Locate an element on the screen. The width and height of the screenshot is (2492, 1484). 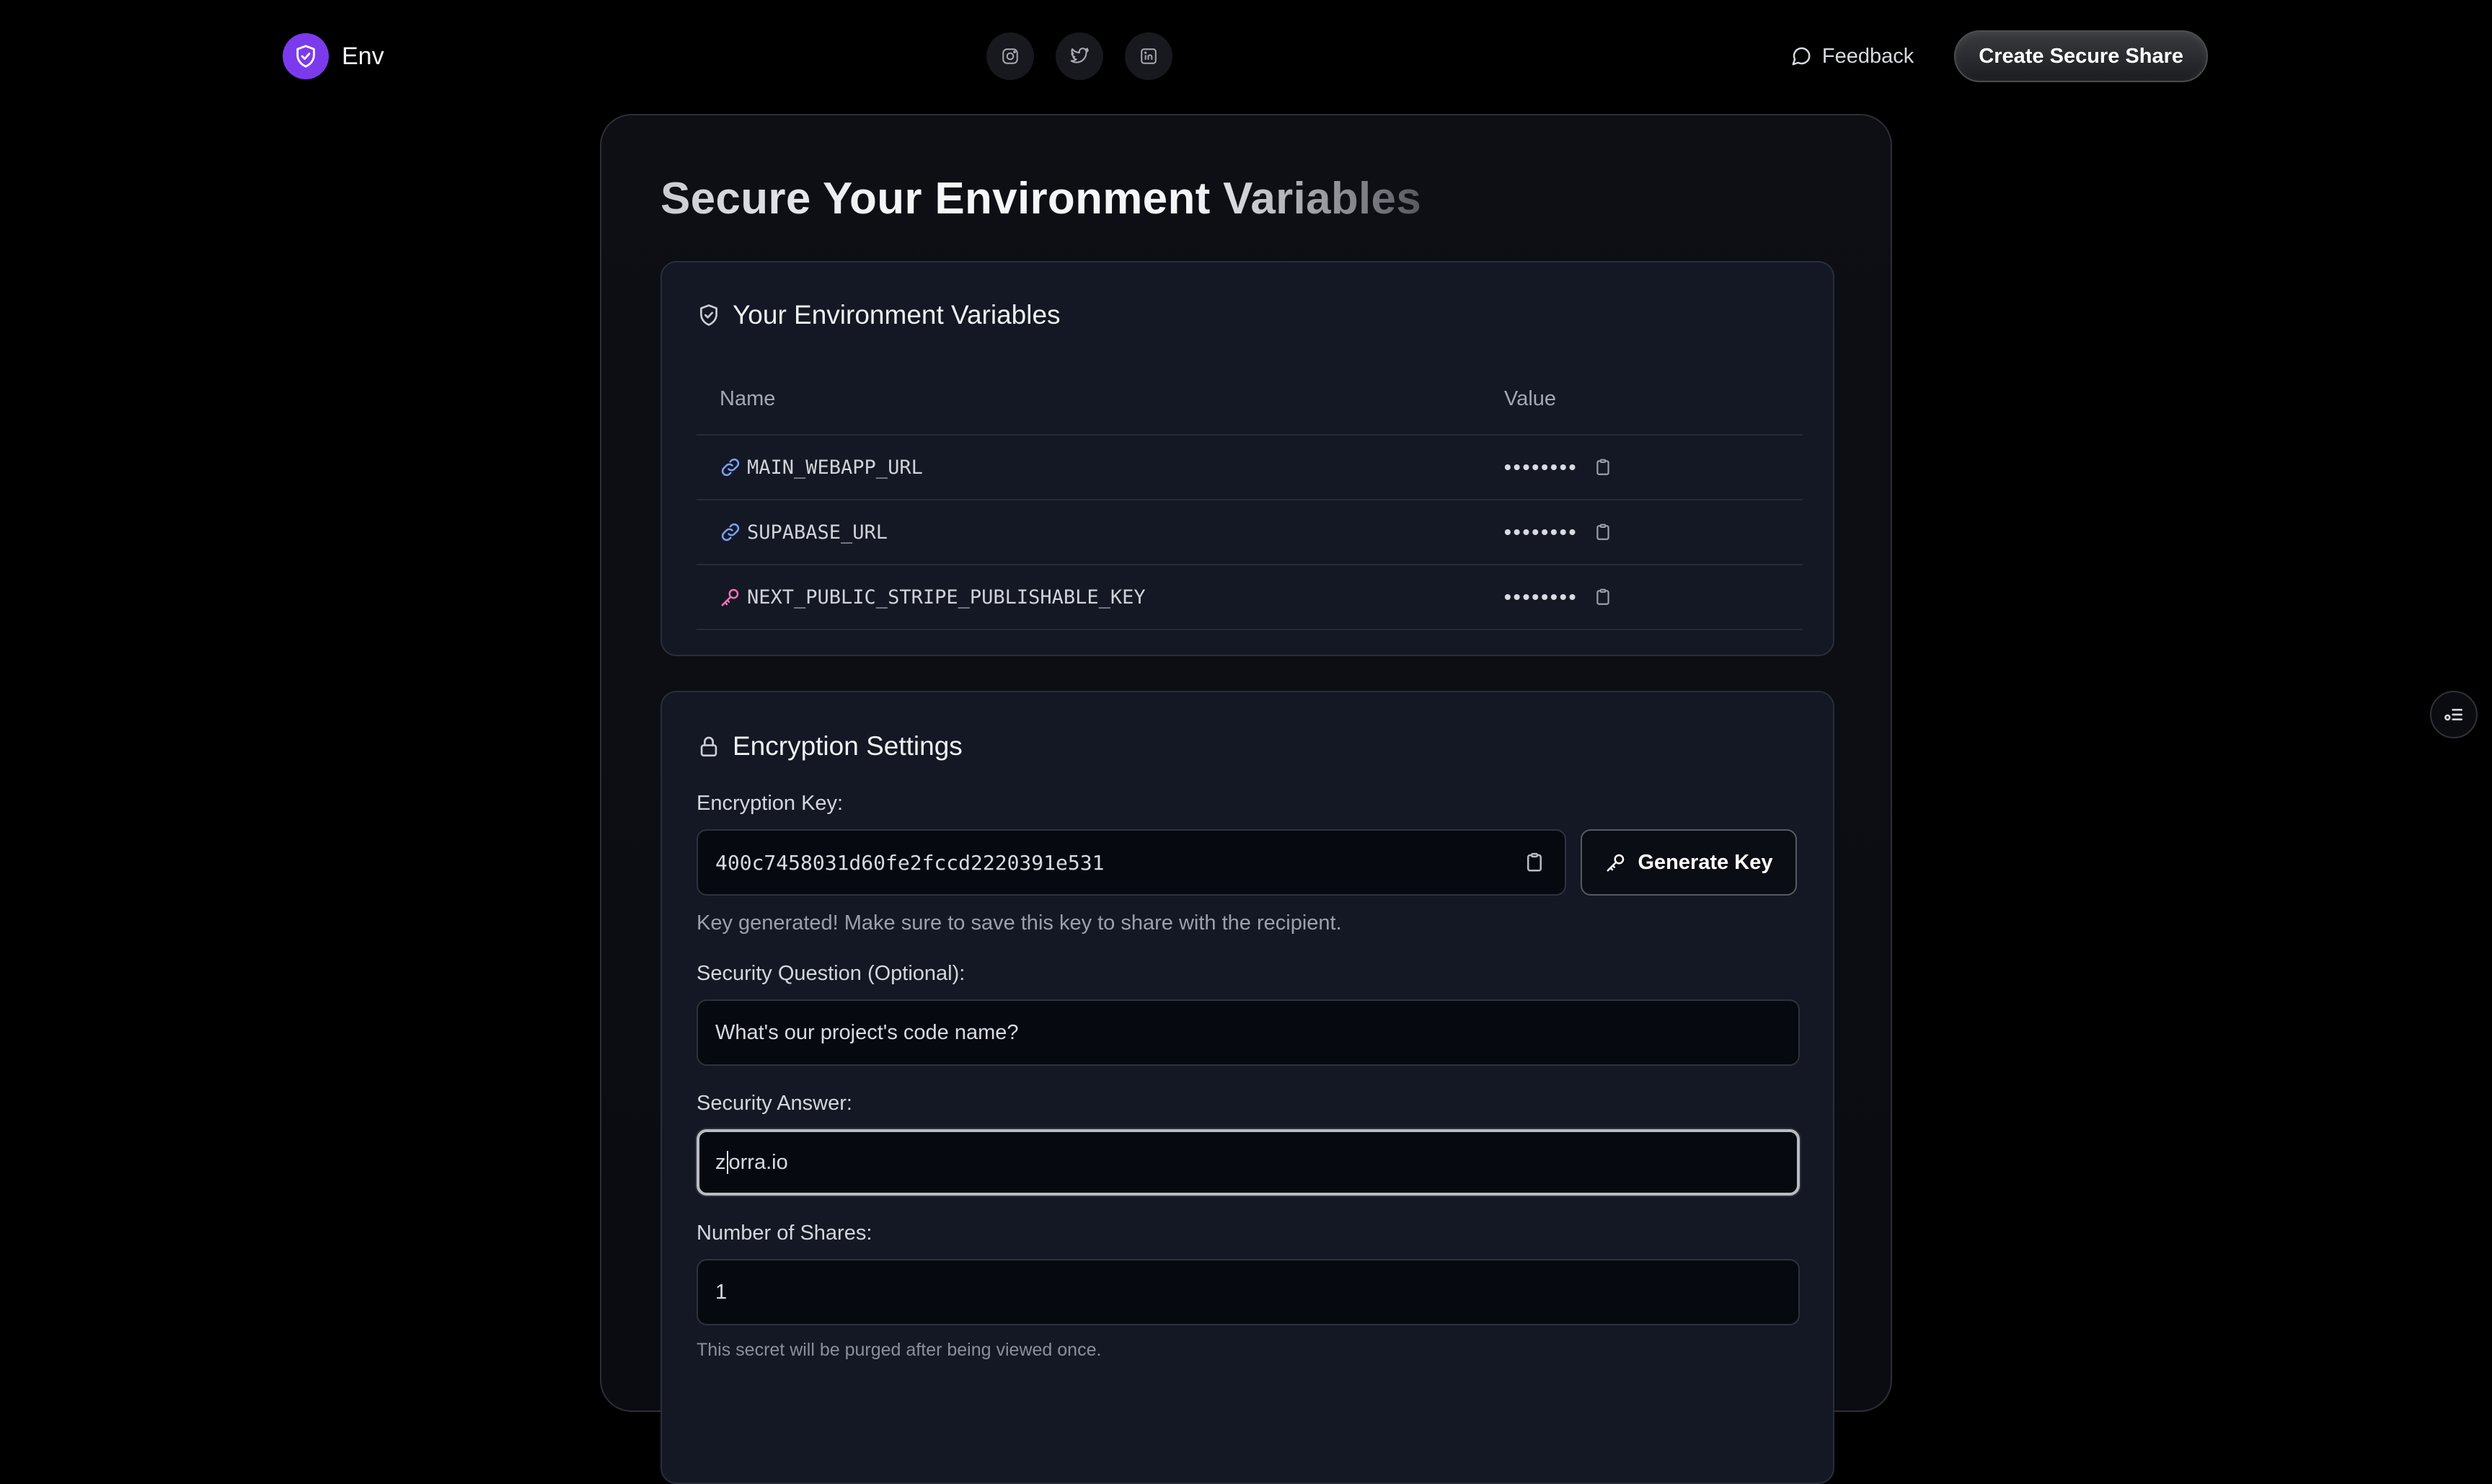
linkedin-icon is located at coordinates (1149, 56).